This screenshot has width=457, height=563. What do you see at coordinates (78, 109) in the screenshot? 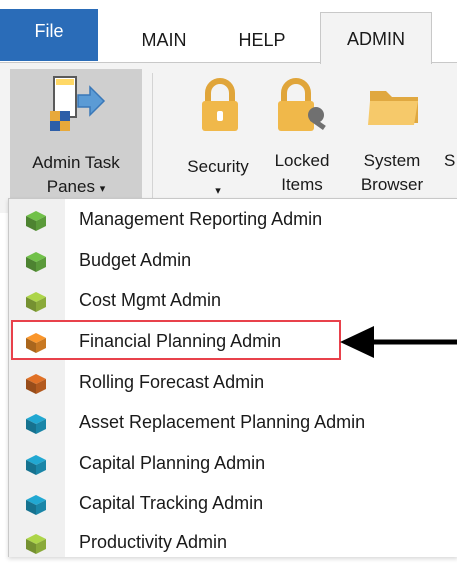
I see `task-panes-icon` at bounding box center [78, 109].